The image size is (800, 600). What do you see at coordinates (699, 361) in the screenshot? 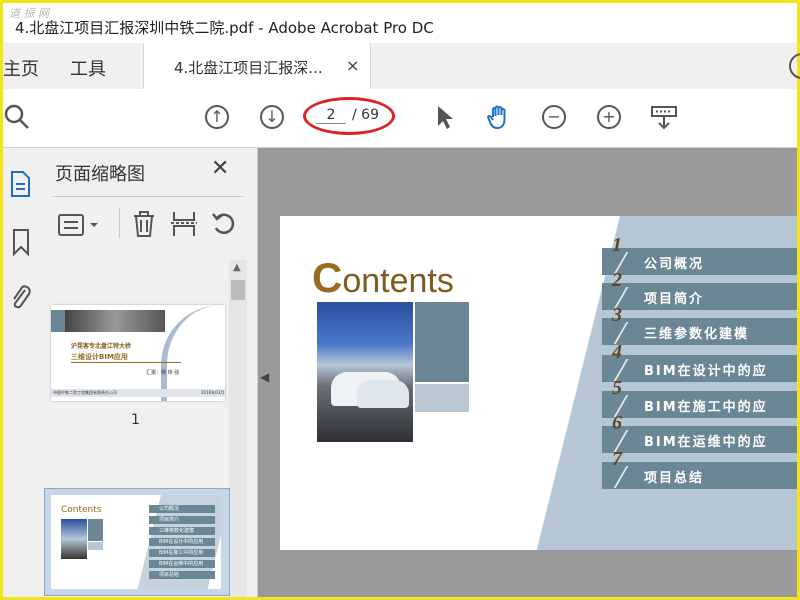
I see `toc-item: 4 BIM在设计中的应` at bounding box center [699, 361].